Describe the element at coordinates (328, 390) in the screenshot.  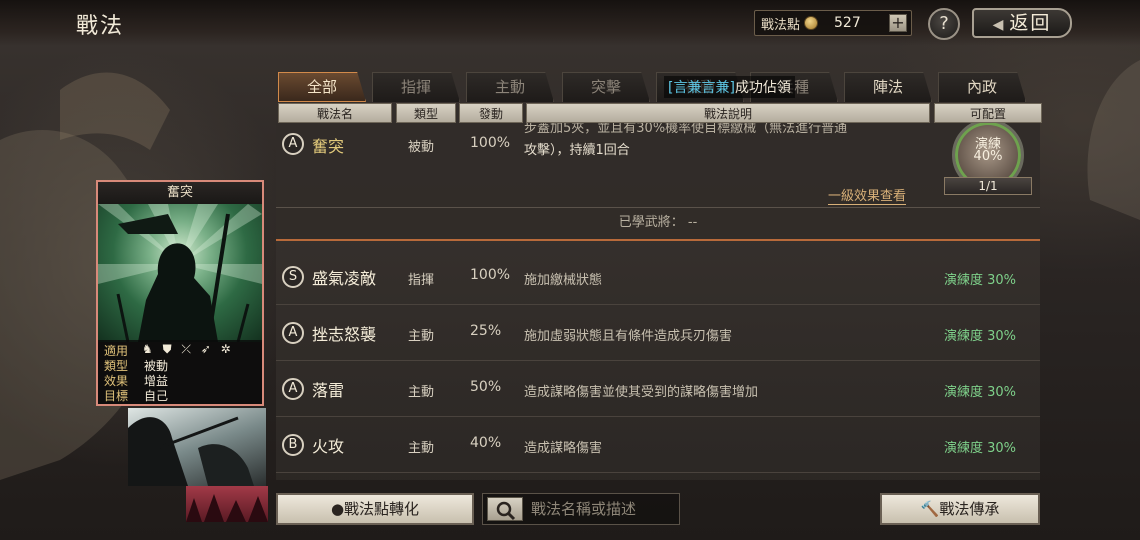
I see `tactic-name: 落雷` at that location.